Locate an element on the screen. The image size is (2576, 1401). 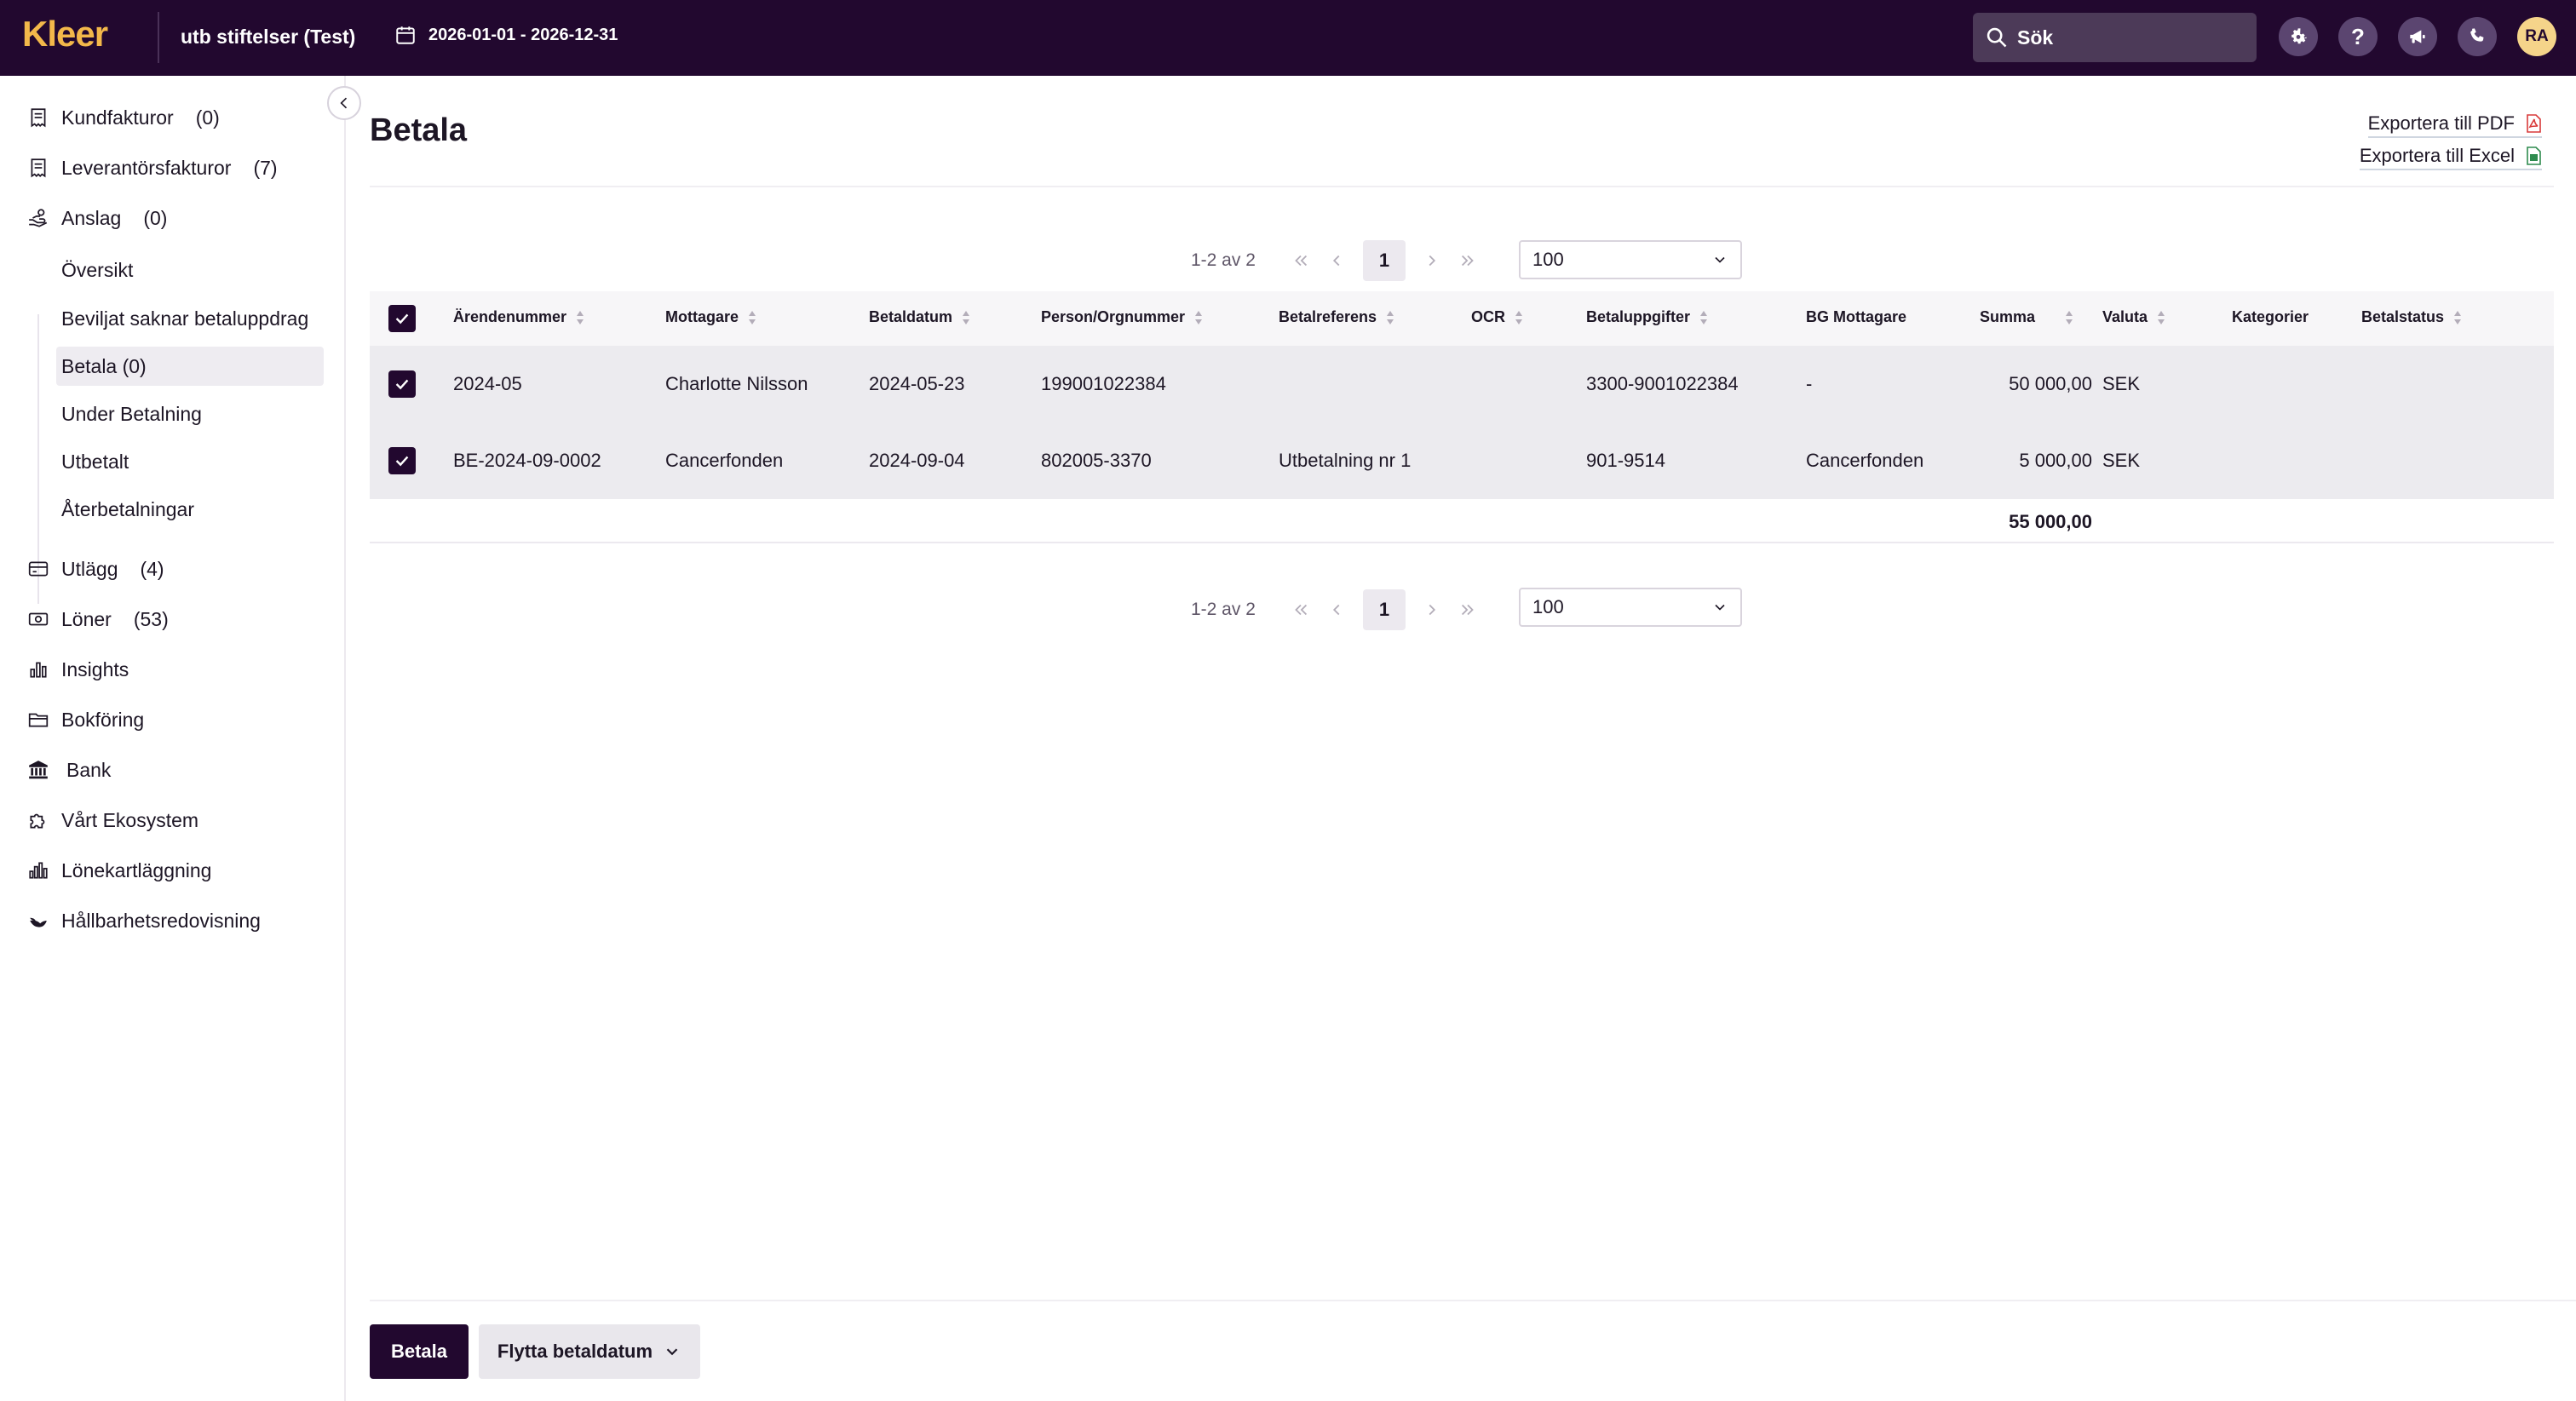
megaphone-icon is located at coordinates (2418, 36).